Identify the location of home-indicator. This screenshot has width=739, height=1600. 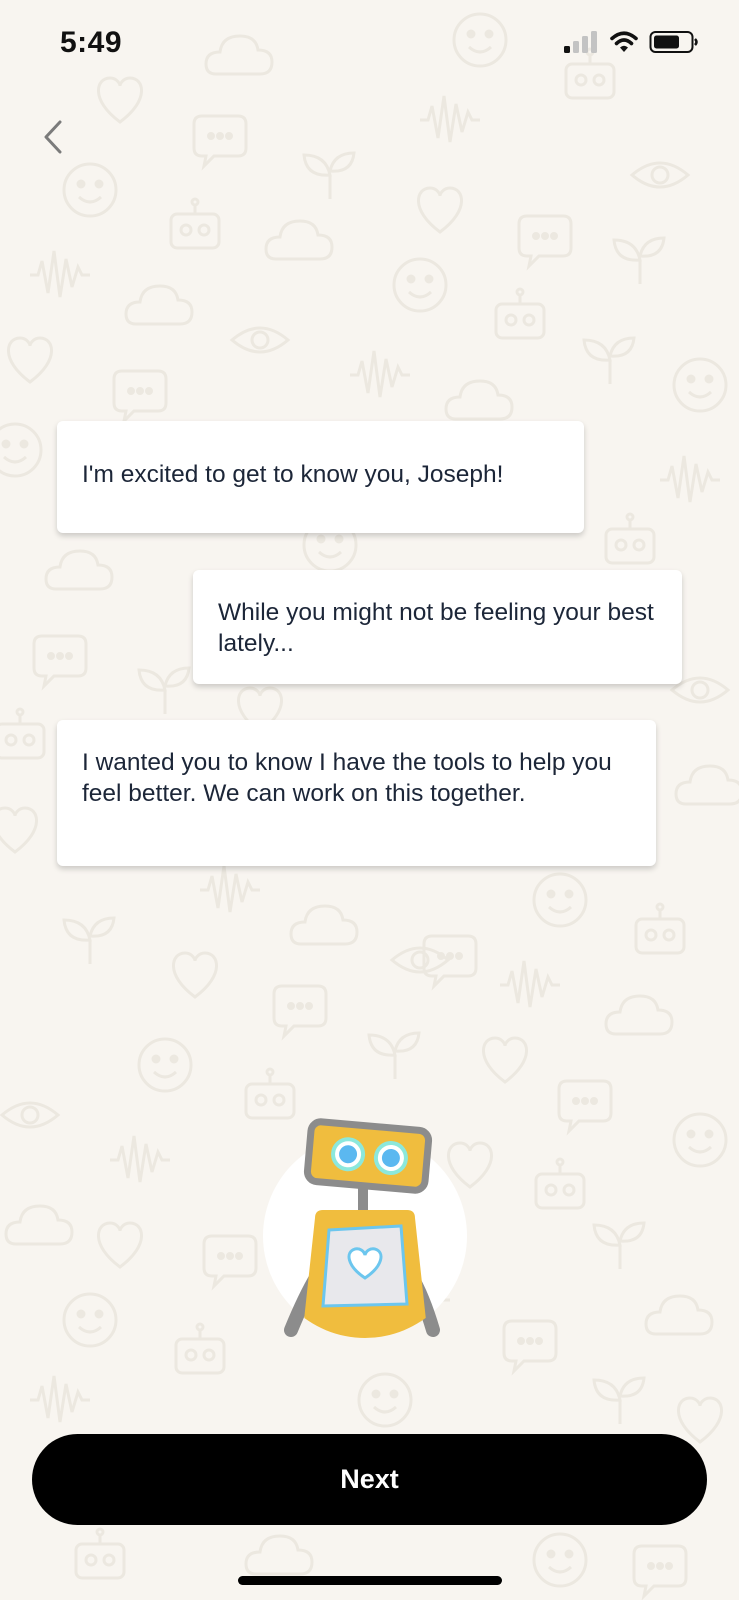
(370, 1580).